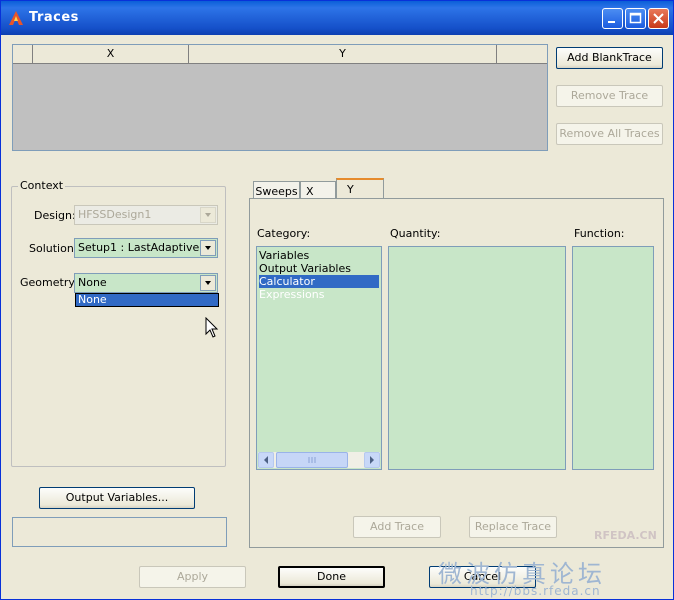 The image size is (674, 600). Describe the element at coordinates (612, 18) in the screenshot. I see `minimize-button` at that location.